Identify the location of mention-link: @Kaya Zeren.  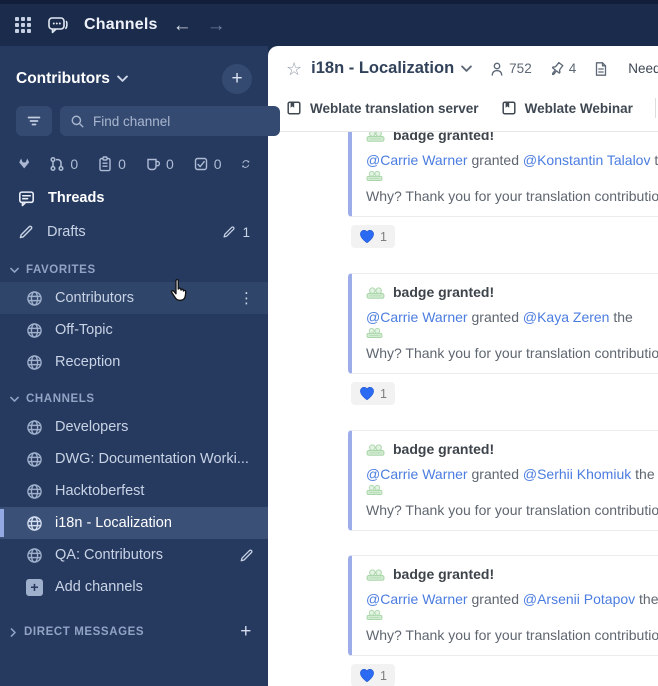
(566, 317).